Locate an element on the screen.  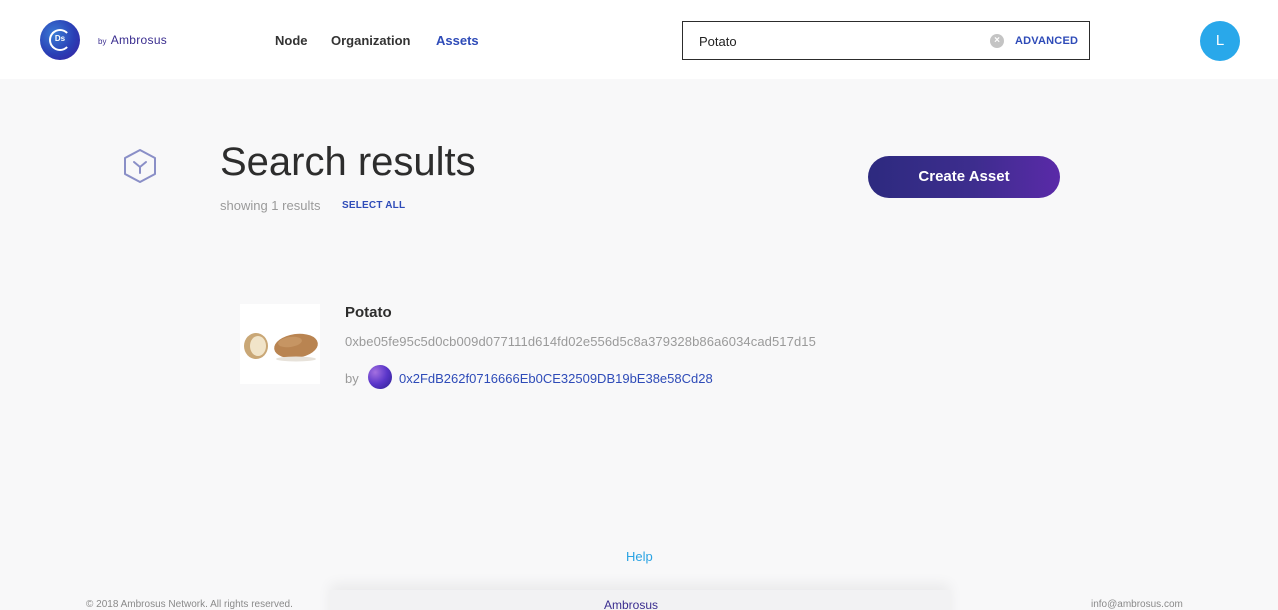
select-all-link: SELECT ALL is located at coordinates (373, 205).